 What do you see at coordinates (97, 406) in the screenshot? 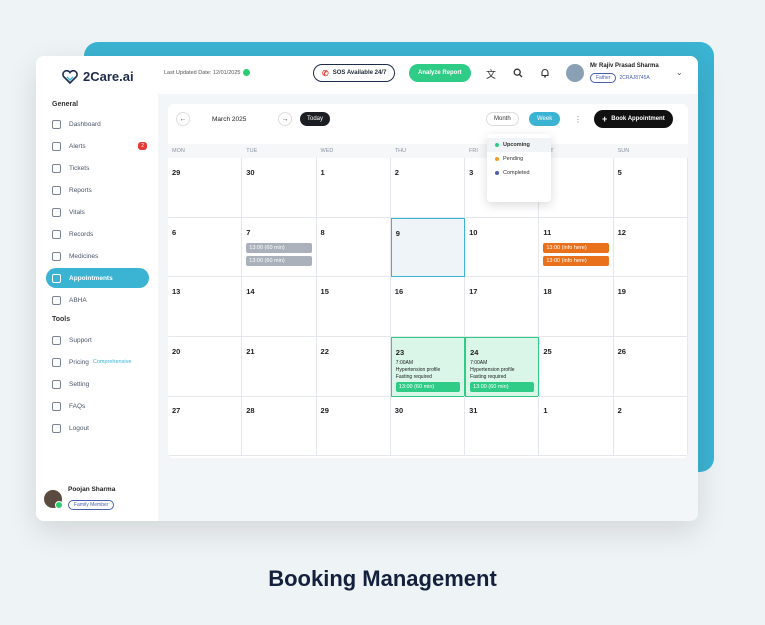
I see `sidebar-item-faqs: FAQs` at bounding box center [97, 406].